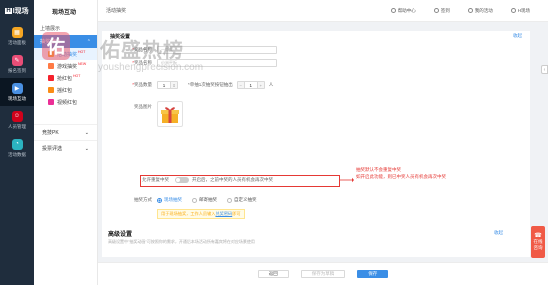  What do you see at coordinates (65, 28) in the screenshot?
I see `sidebar-group-display: 上墙展示` at bounding box center [65, 28].